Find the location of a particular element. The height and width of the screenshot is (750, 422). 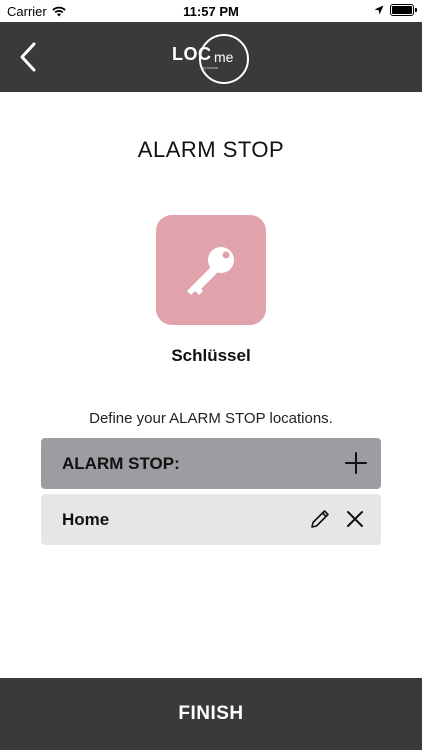

status-bar-right is located at coordinates (395, 10).